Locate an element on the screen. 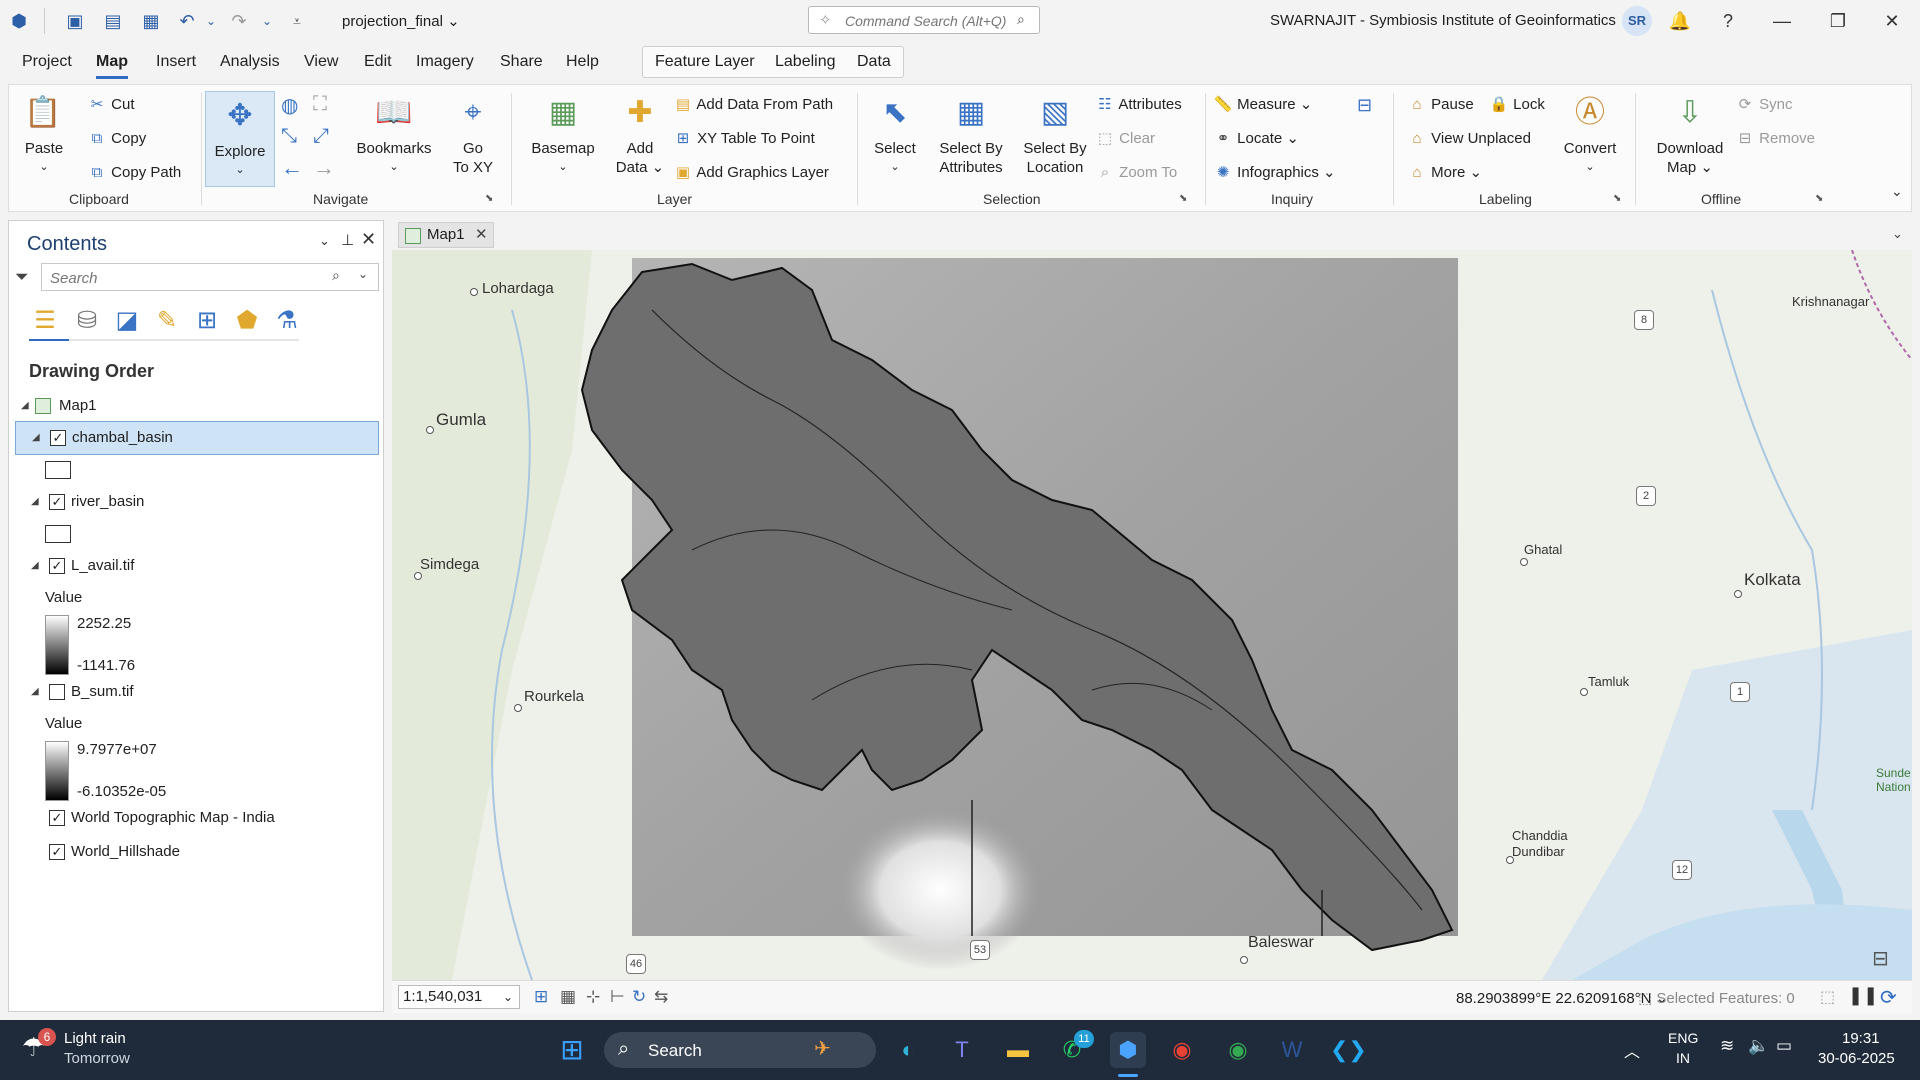 The height and width of the screenshot is (1080, 1920). map-overview-icon: ⊟ is located at coordinates (1880, 958).